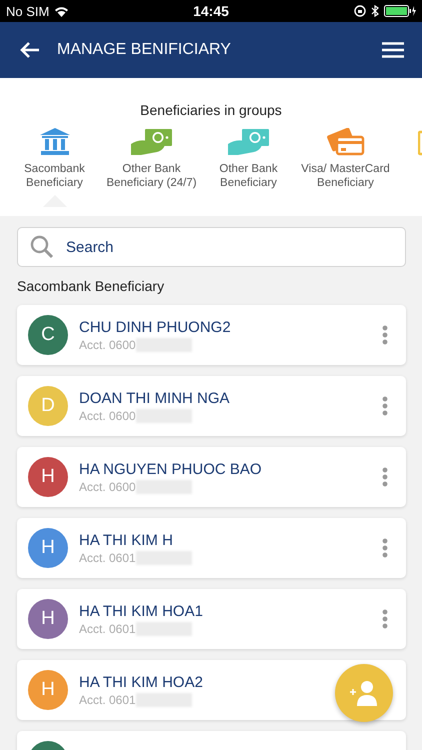 This screenshot has height=750, width=422. What do you see at coordinates (345, 166) in the screenshot?
I see `group-tab: Visa/ MasterCard Beneficiary` at bounding box center [345, 166].